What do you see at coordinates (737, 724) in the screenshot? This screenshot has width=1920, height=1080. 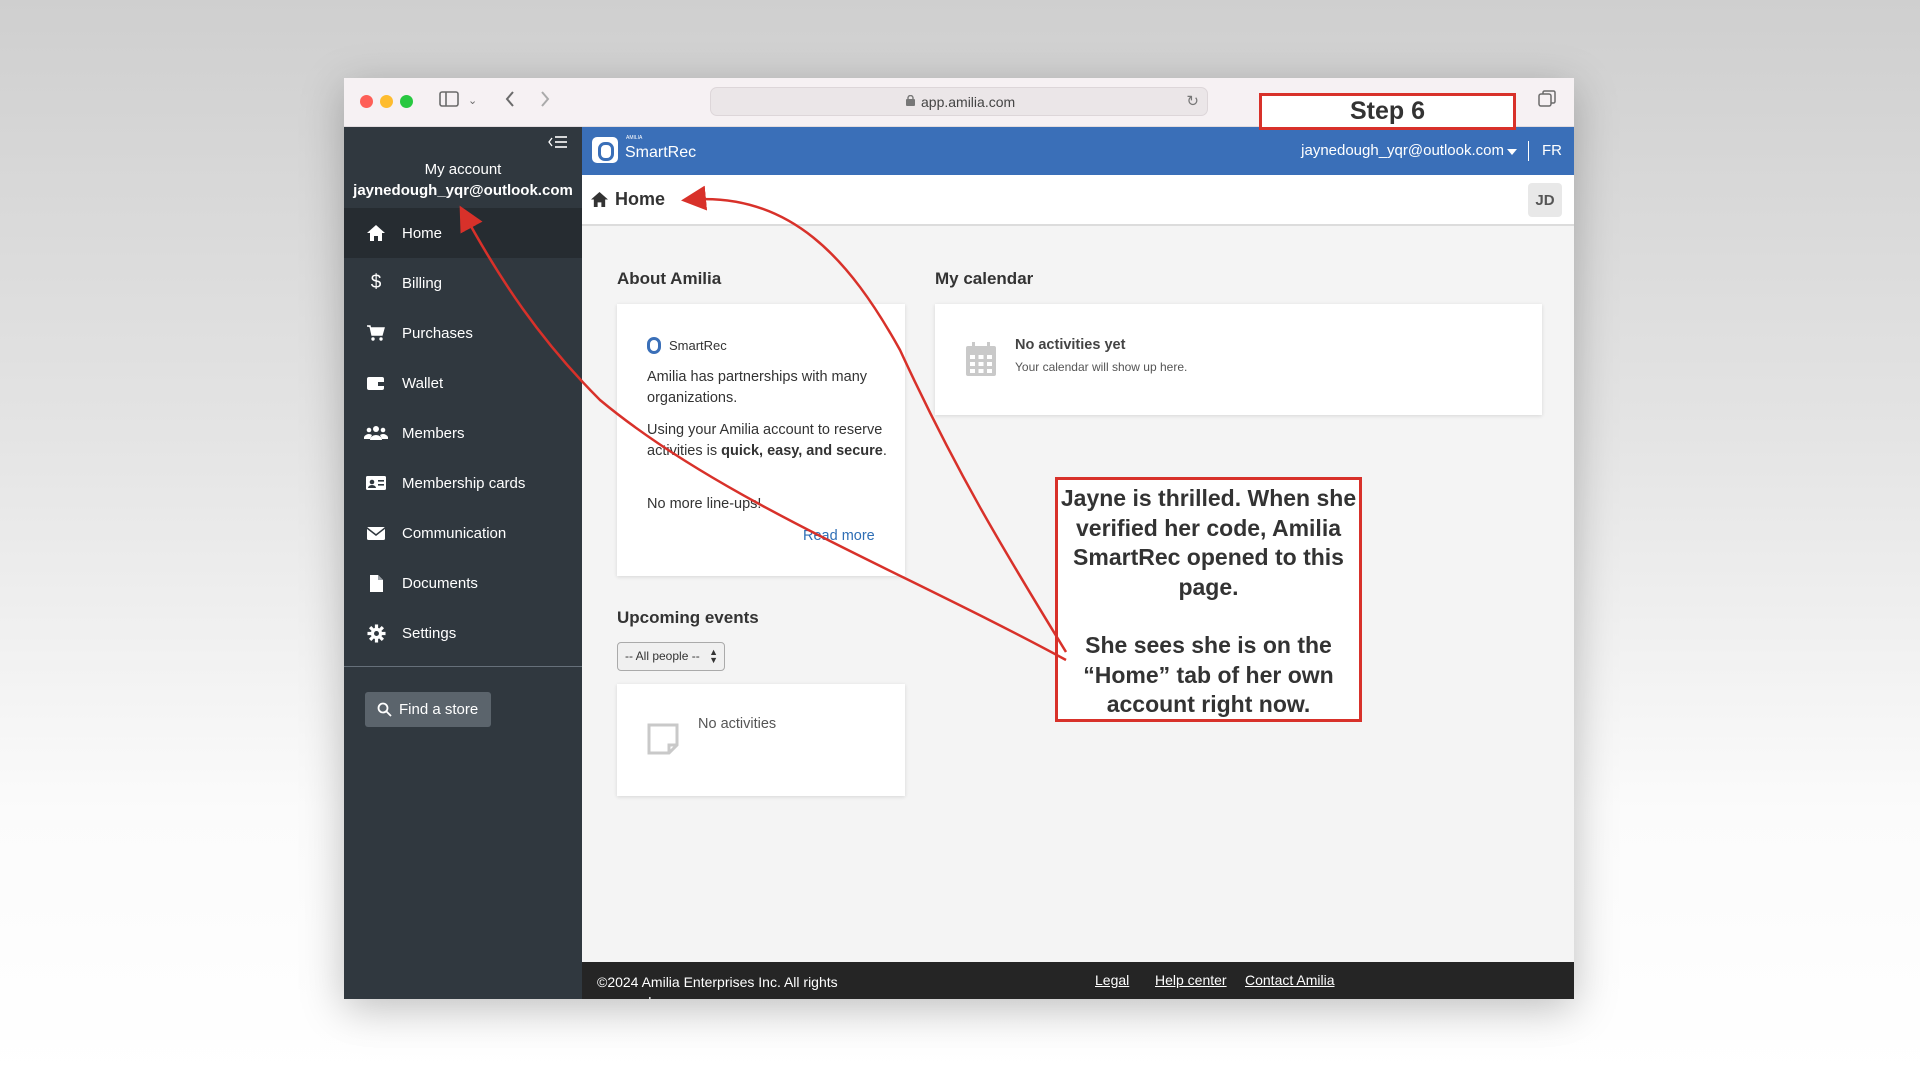 I see `events-empty-text: No activities` at bounding box center [737, 724].